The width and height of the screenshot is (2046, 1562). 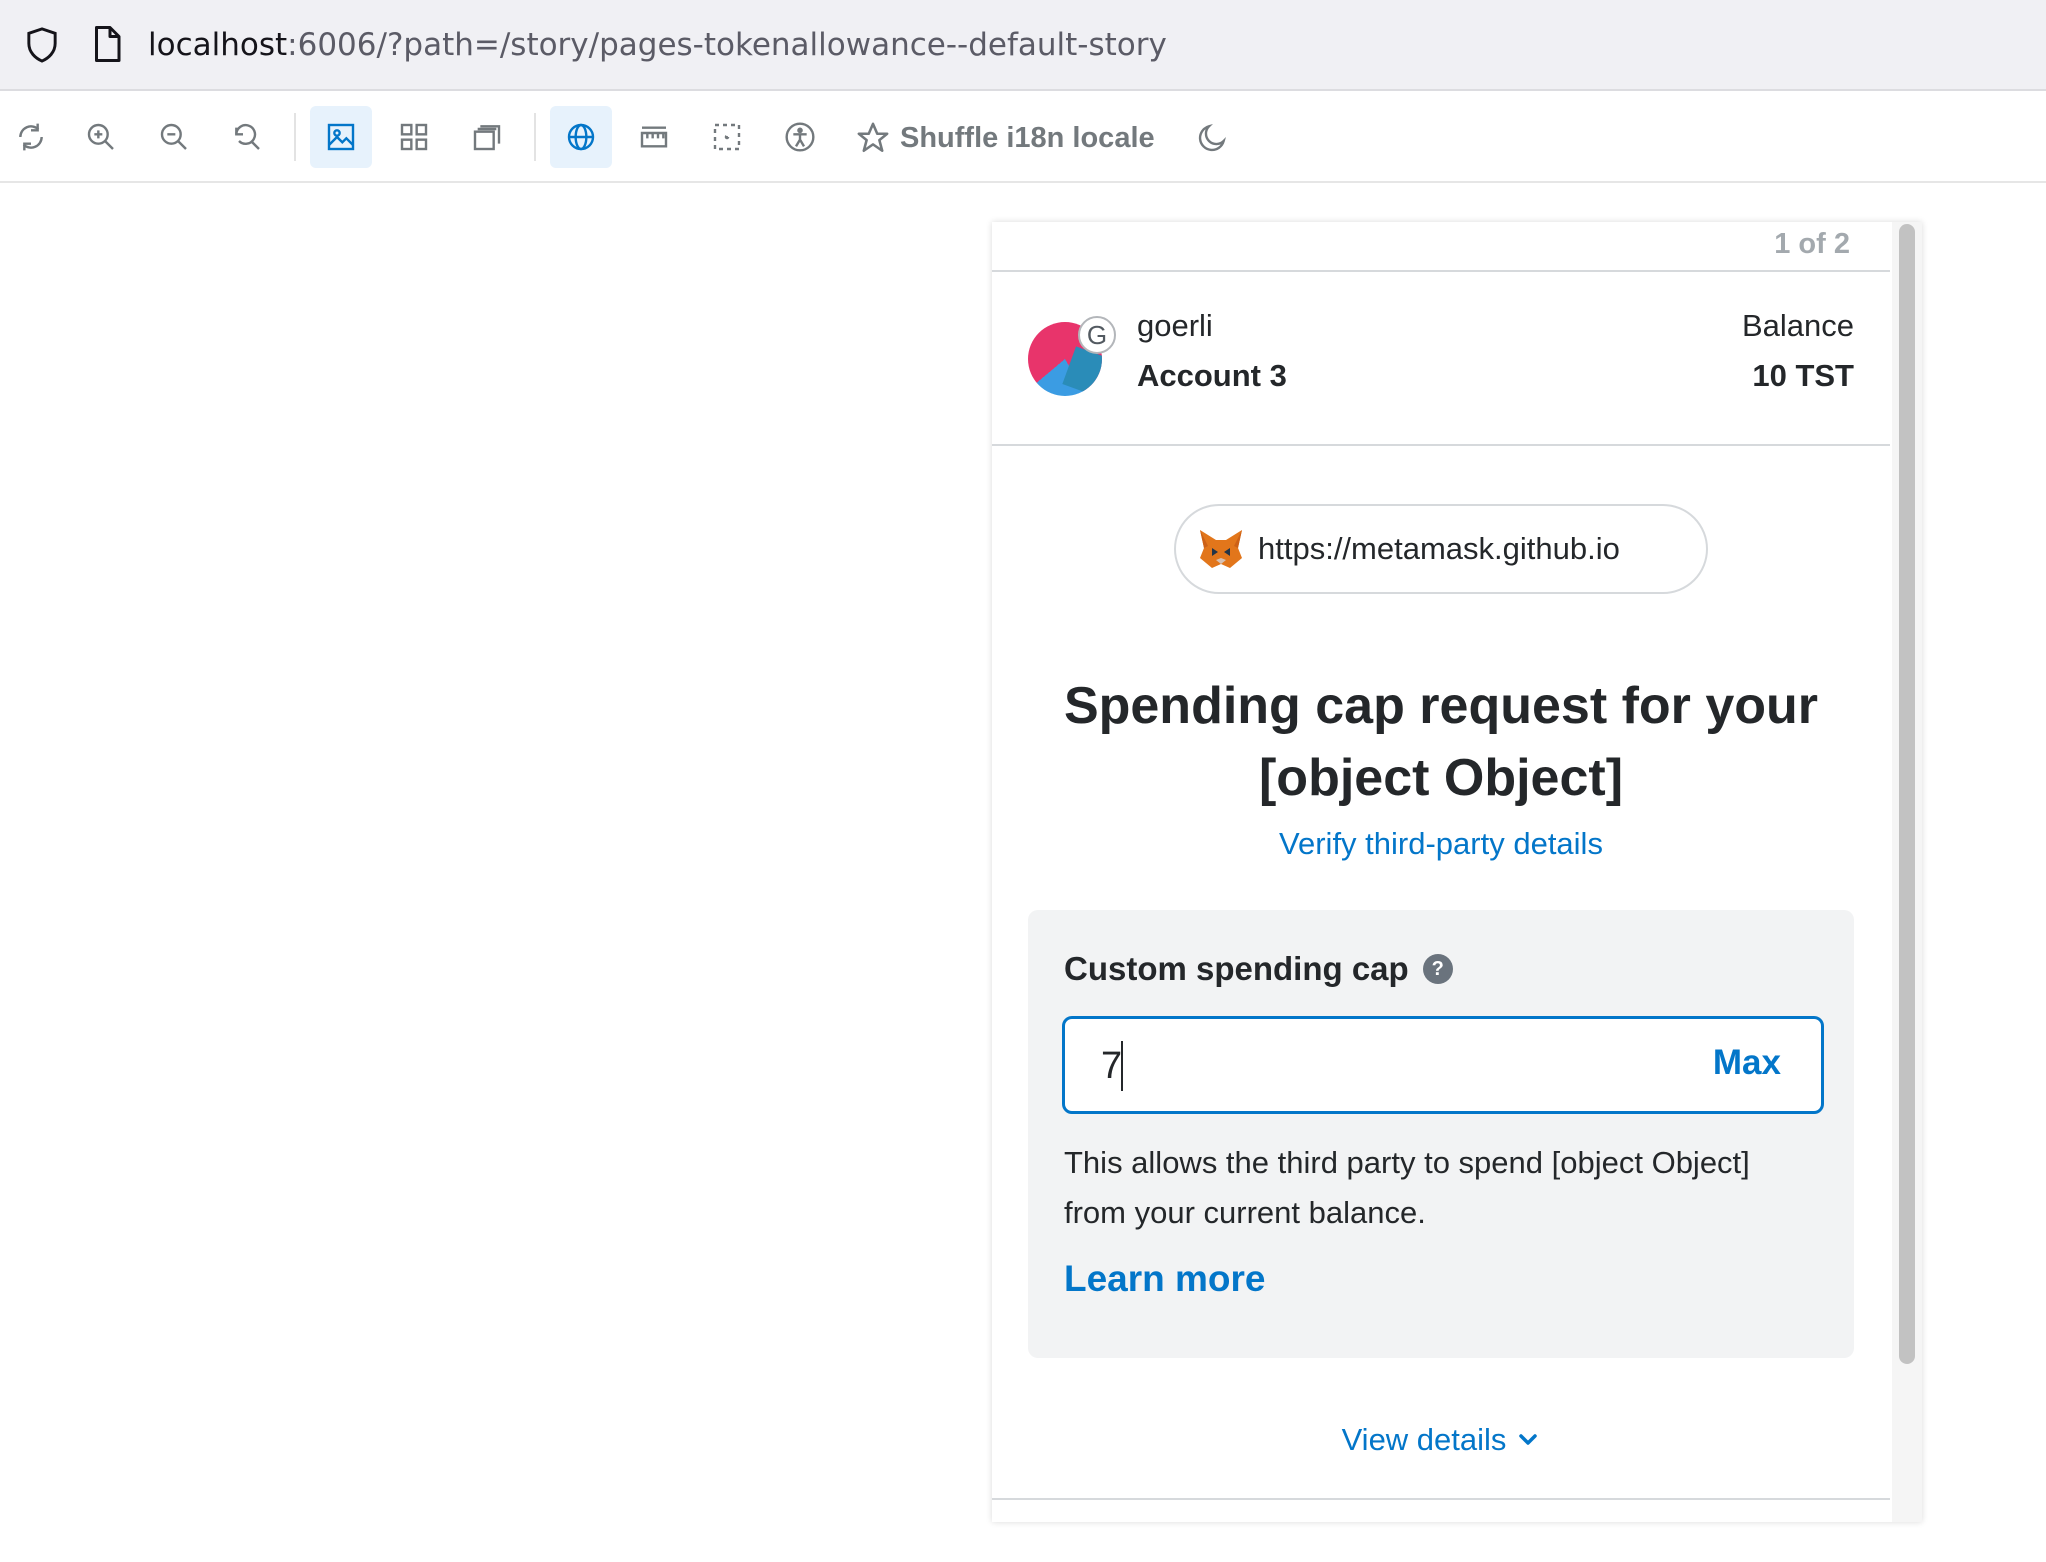 What do you see at coordinates (1381, 1066) in the screenshot?
I see `spending-cap-input` at bounding box center [1381, 1066].